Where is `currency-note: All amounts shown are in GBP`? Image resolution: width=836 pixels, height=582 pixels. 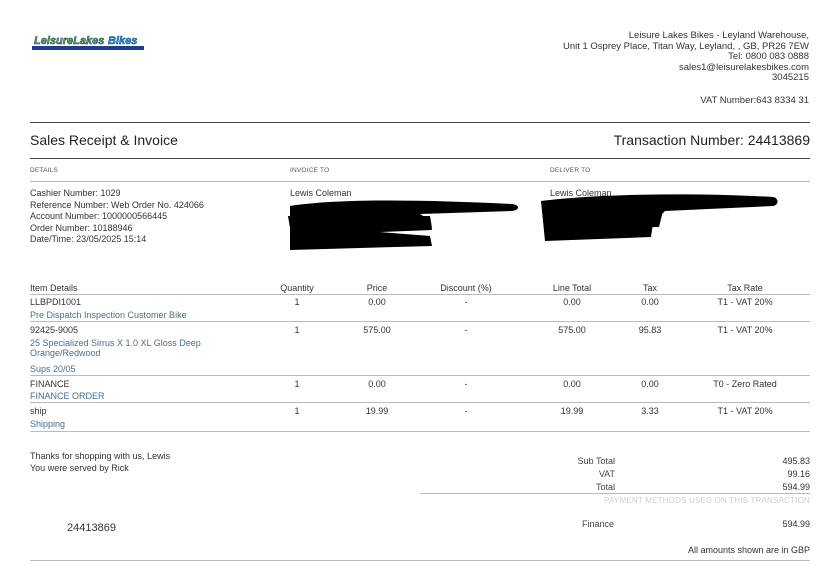
currency-note: All amounts shown are in GBP is located at coordinates (748, 550).